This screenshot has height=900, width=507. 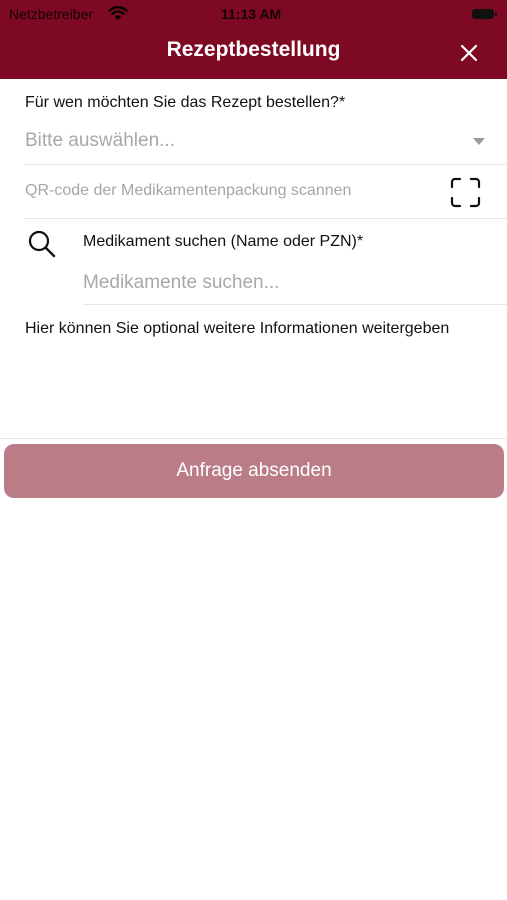 What do you see at coordinates (293, 283) in the screenshot?
I see `medication-search-input` at bounding box center [293, 283].